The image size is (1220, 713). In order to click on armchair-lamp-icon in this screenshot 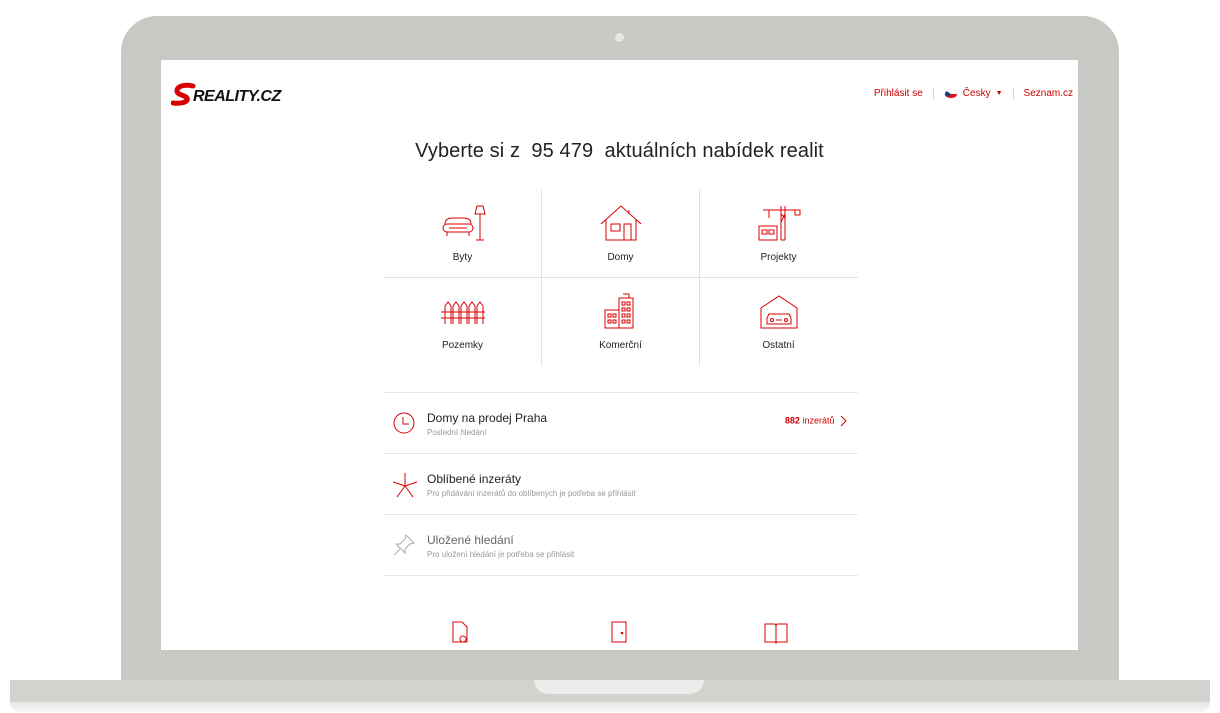, I will do `click(464, 223)`.